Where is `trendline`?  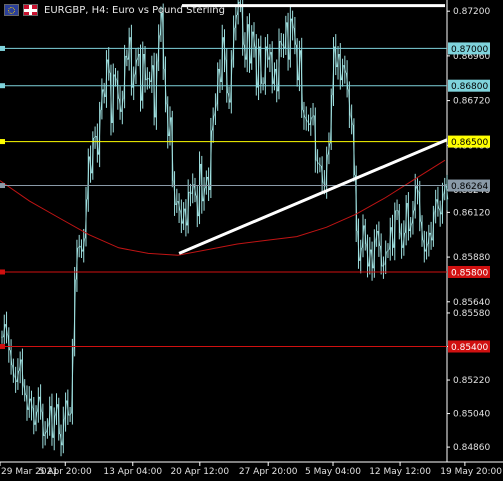
trendline is located at coordinates (313, 196).